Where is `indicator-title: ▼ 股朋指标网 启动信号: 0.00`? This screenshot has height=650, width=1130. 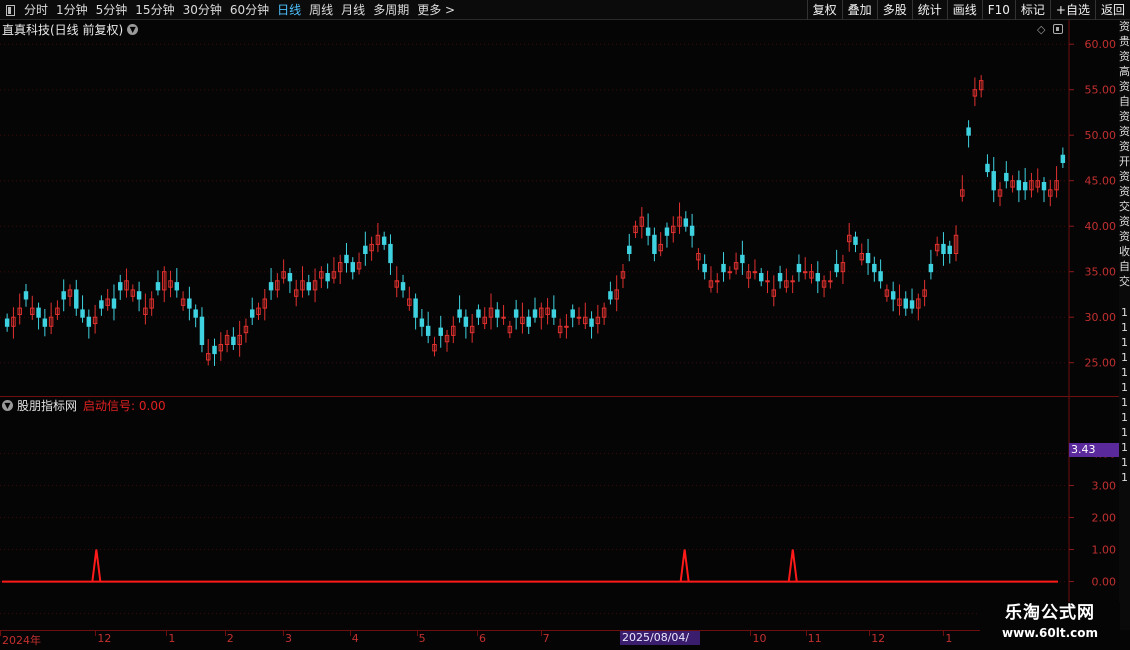 indicator-title: ▼ 股朋指标网 启动信号: 0.00 is located at coordinates (84, 405).